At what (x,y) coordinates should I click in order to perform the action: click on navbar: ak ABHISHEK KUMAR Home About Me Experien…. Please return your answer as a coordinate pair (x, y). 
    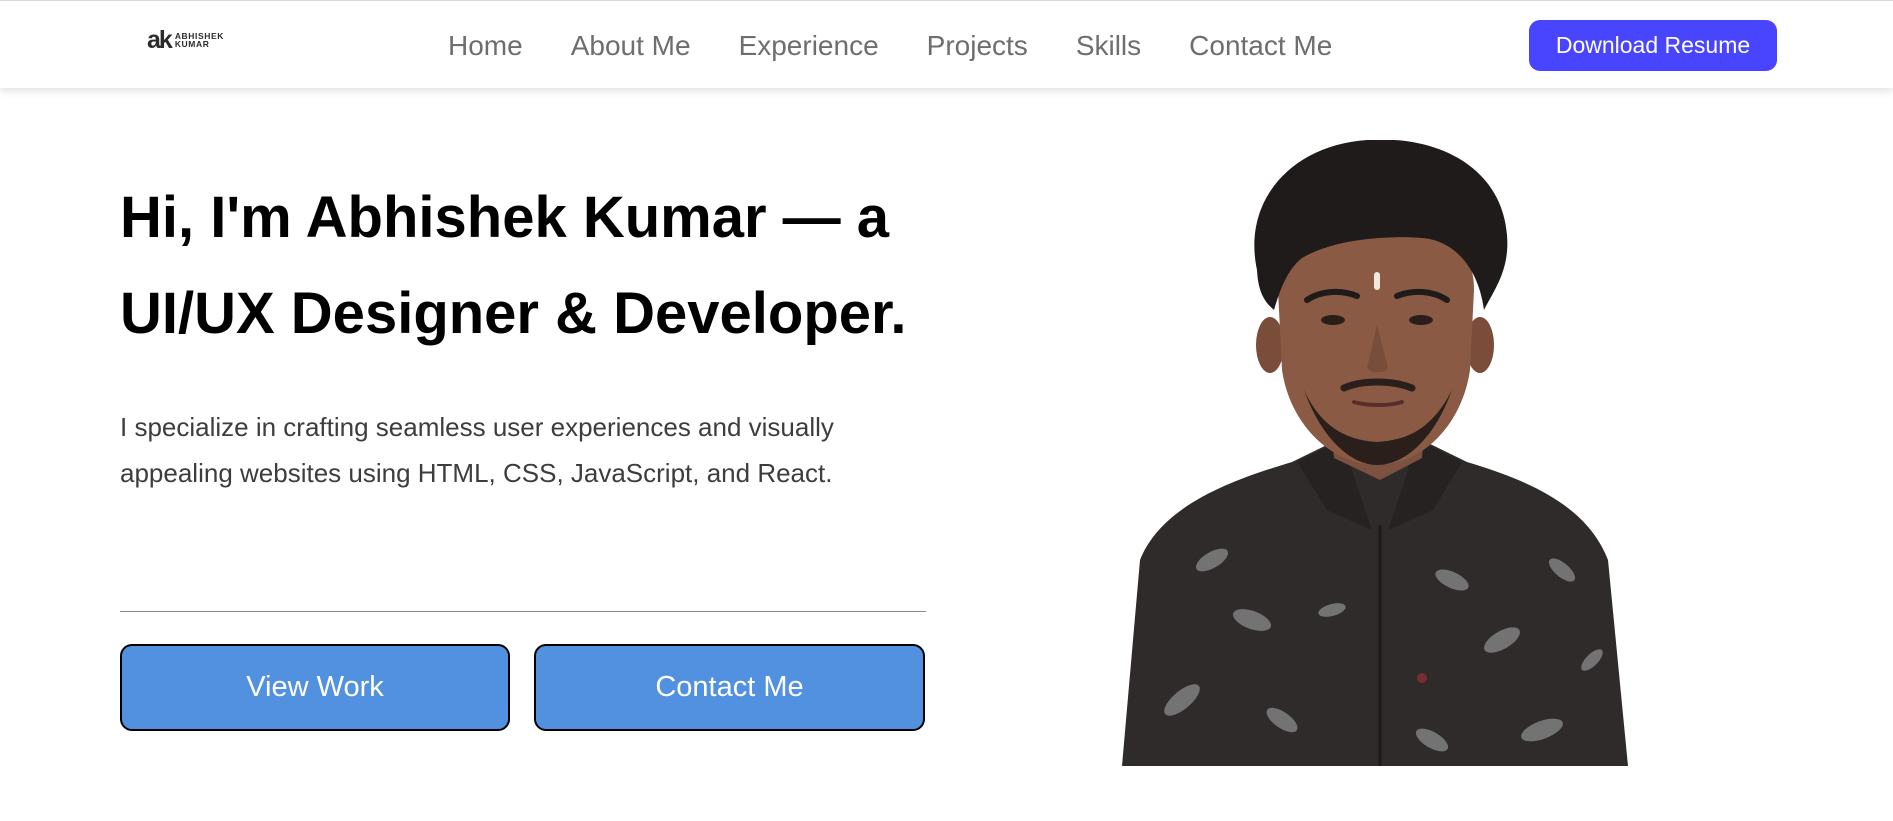
    Looking at the image, I should click on (946, 44).